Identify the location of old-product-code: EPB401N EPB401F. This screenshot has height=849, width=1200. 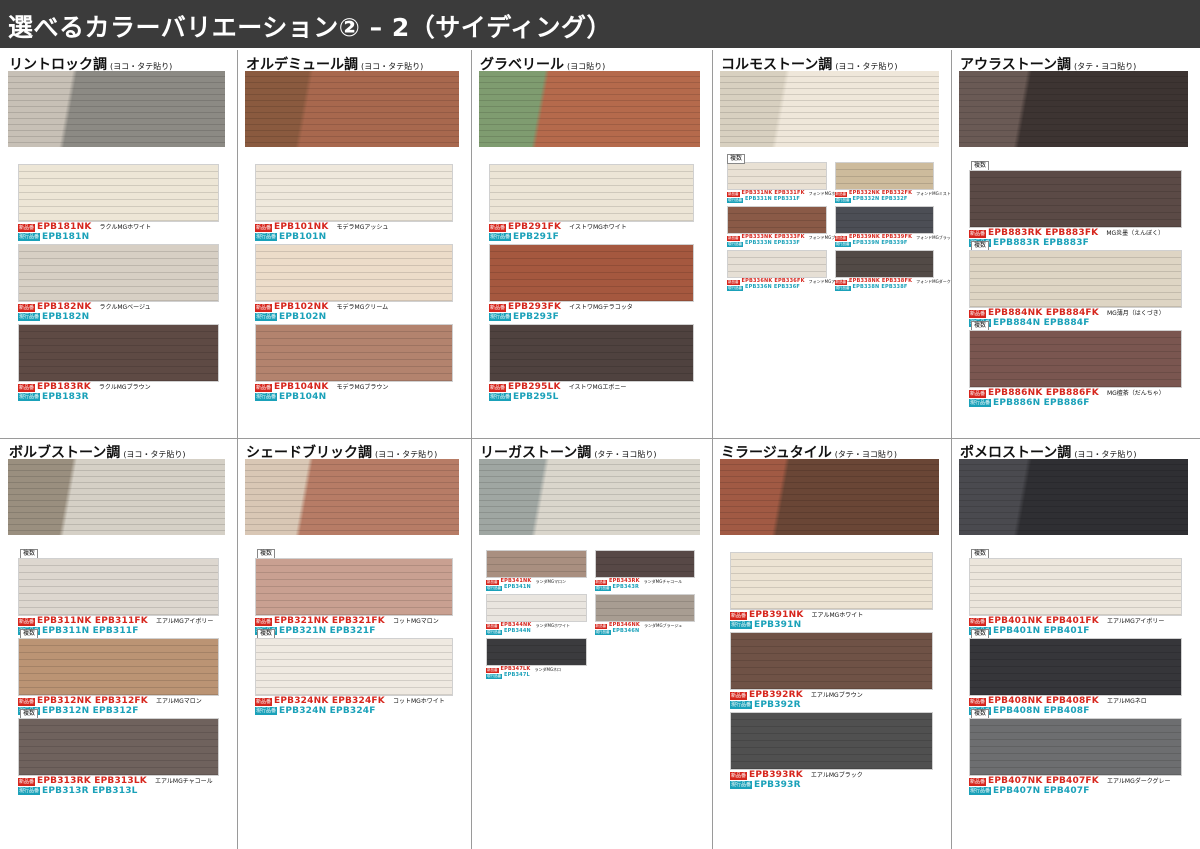
(1041, 630).